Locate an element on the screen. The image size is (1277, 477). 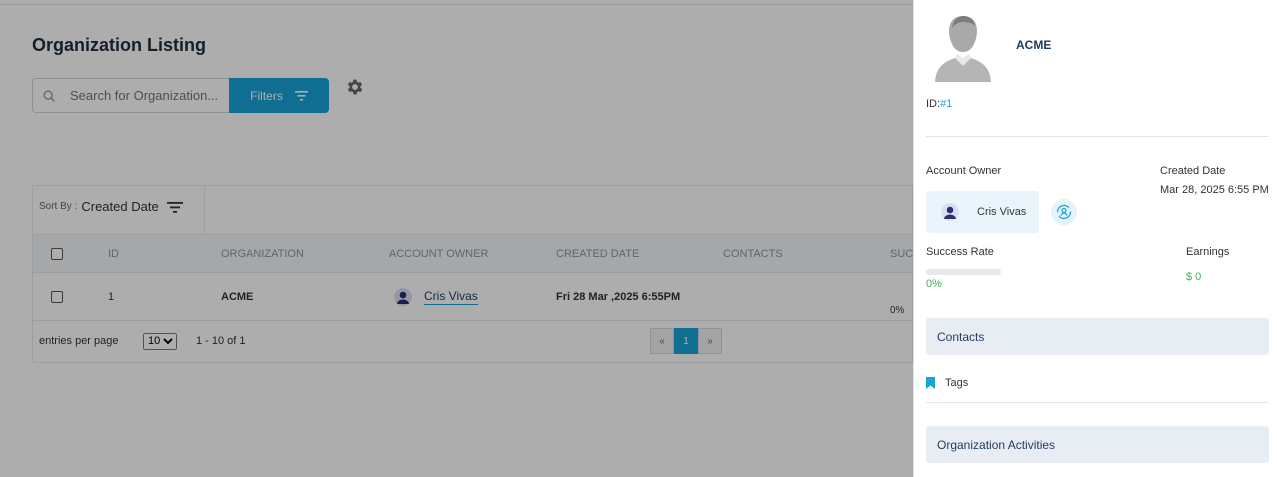
success-rate-value: 0% is located at coordinates (934, 284).